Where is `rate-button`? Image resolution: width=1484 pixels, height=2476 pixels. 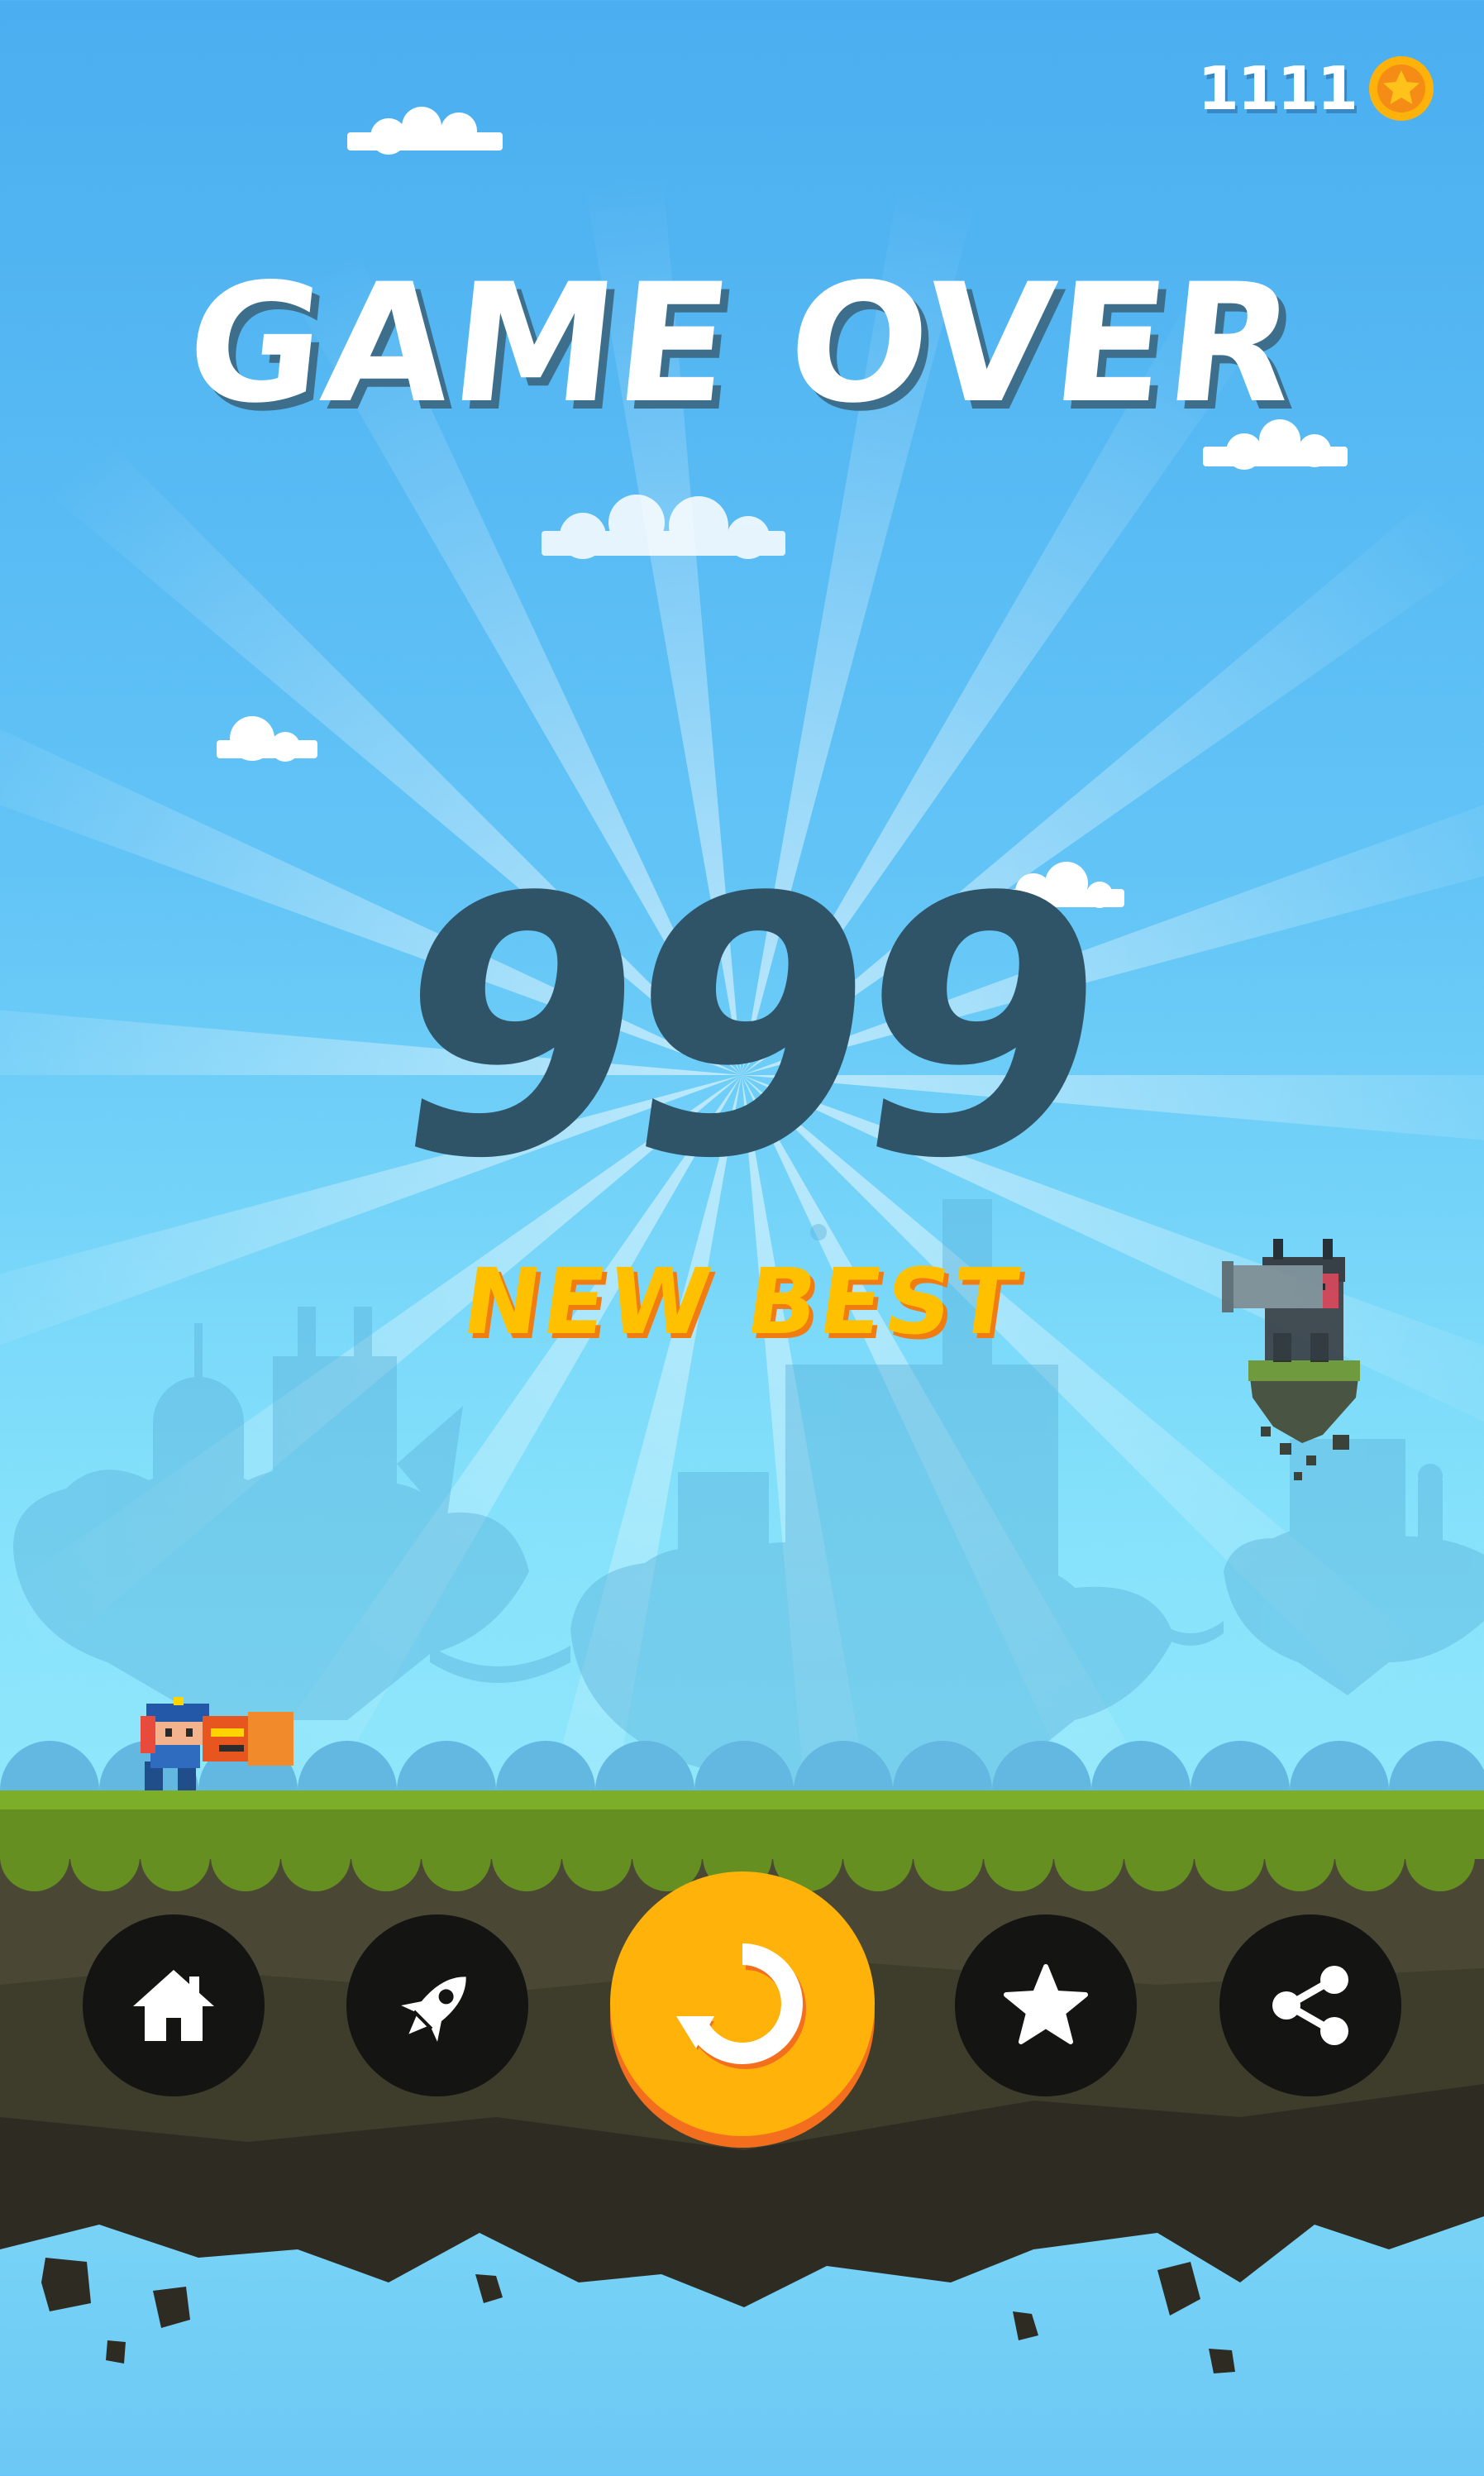
rate-button is located at coordinates (1046, 2005).